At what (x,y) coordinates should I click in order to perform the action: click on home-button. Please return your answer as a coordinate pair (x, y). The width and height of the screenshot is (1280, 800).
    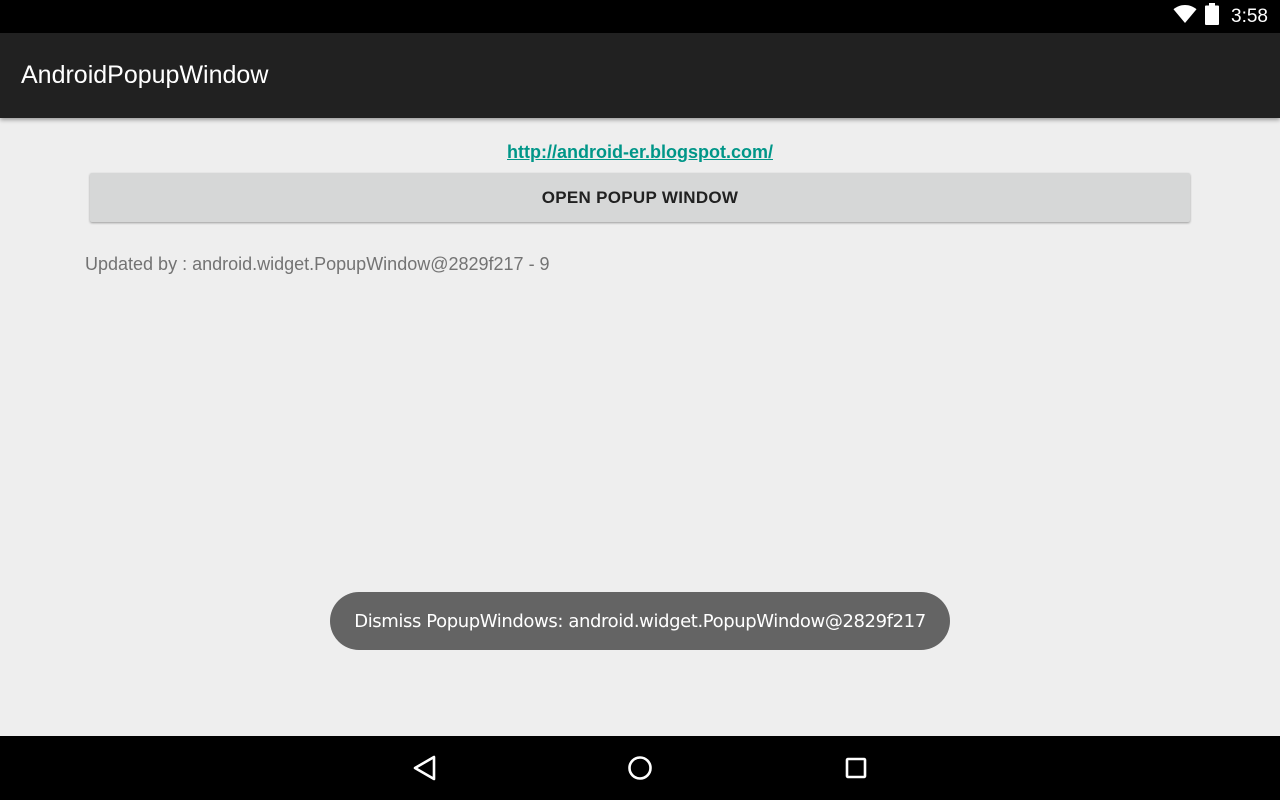
    Looking at the image, I should click on (640, 768).